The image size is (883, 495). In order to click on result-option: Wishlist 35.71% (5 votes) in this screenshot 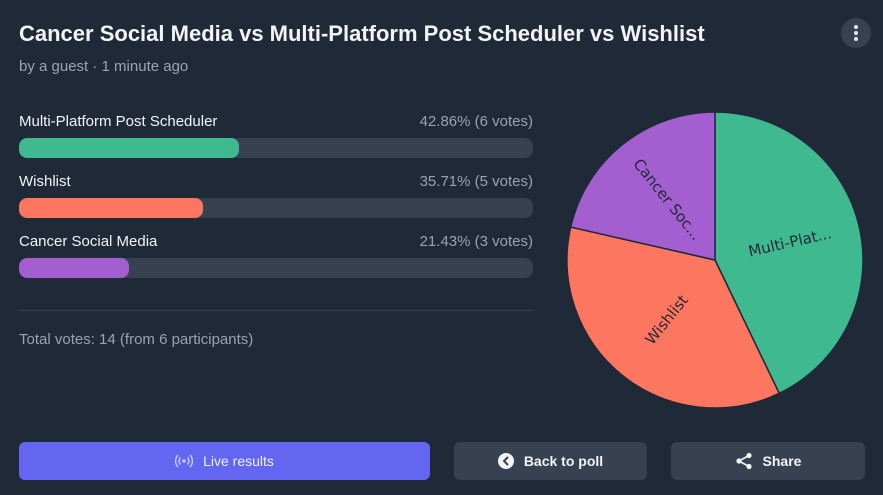, I will do `click(276, 202)`.